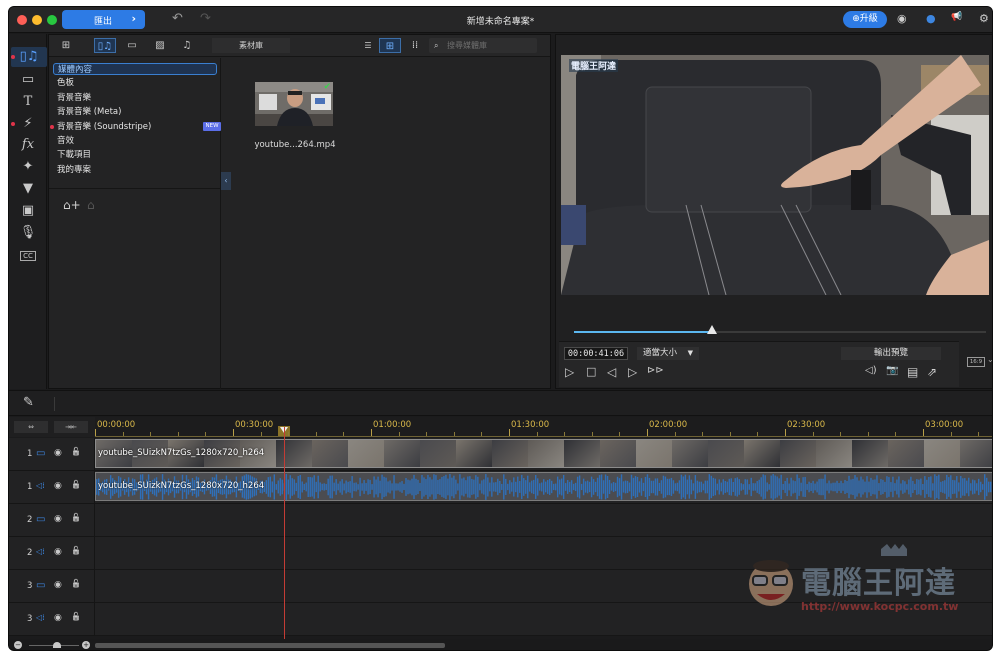 The height and width of the screenshot is (655, 1000). What do you see at coordinates (690, 353) in the screenshot?
I see `dropdown-arrow-icon: ▼` at bounding box center [690, 353].